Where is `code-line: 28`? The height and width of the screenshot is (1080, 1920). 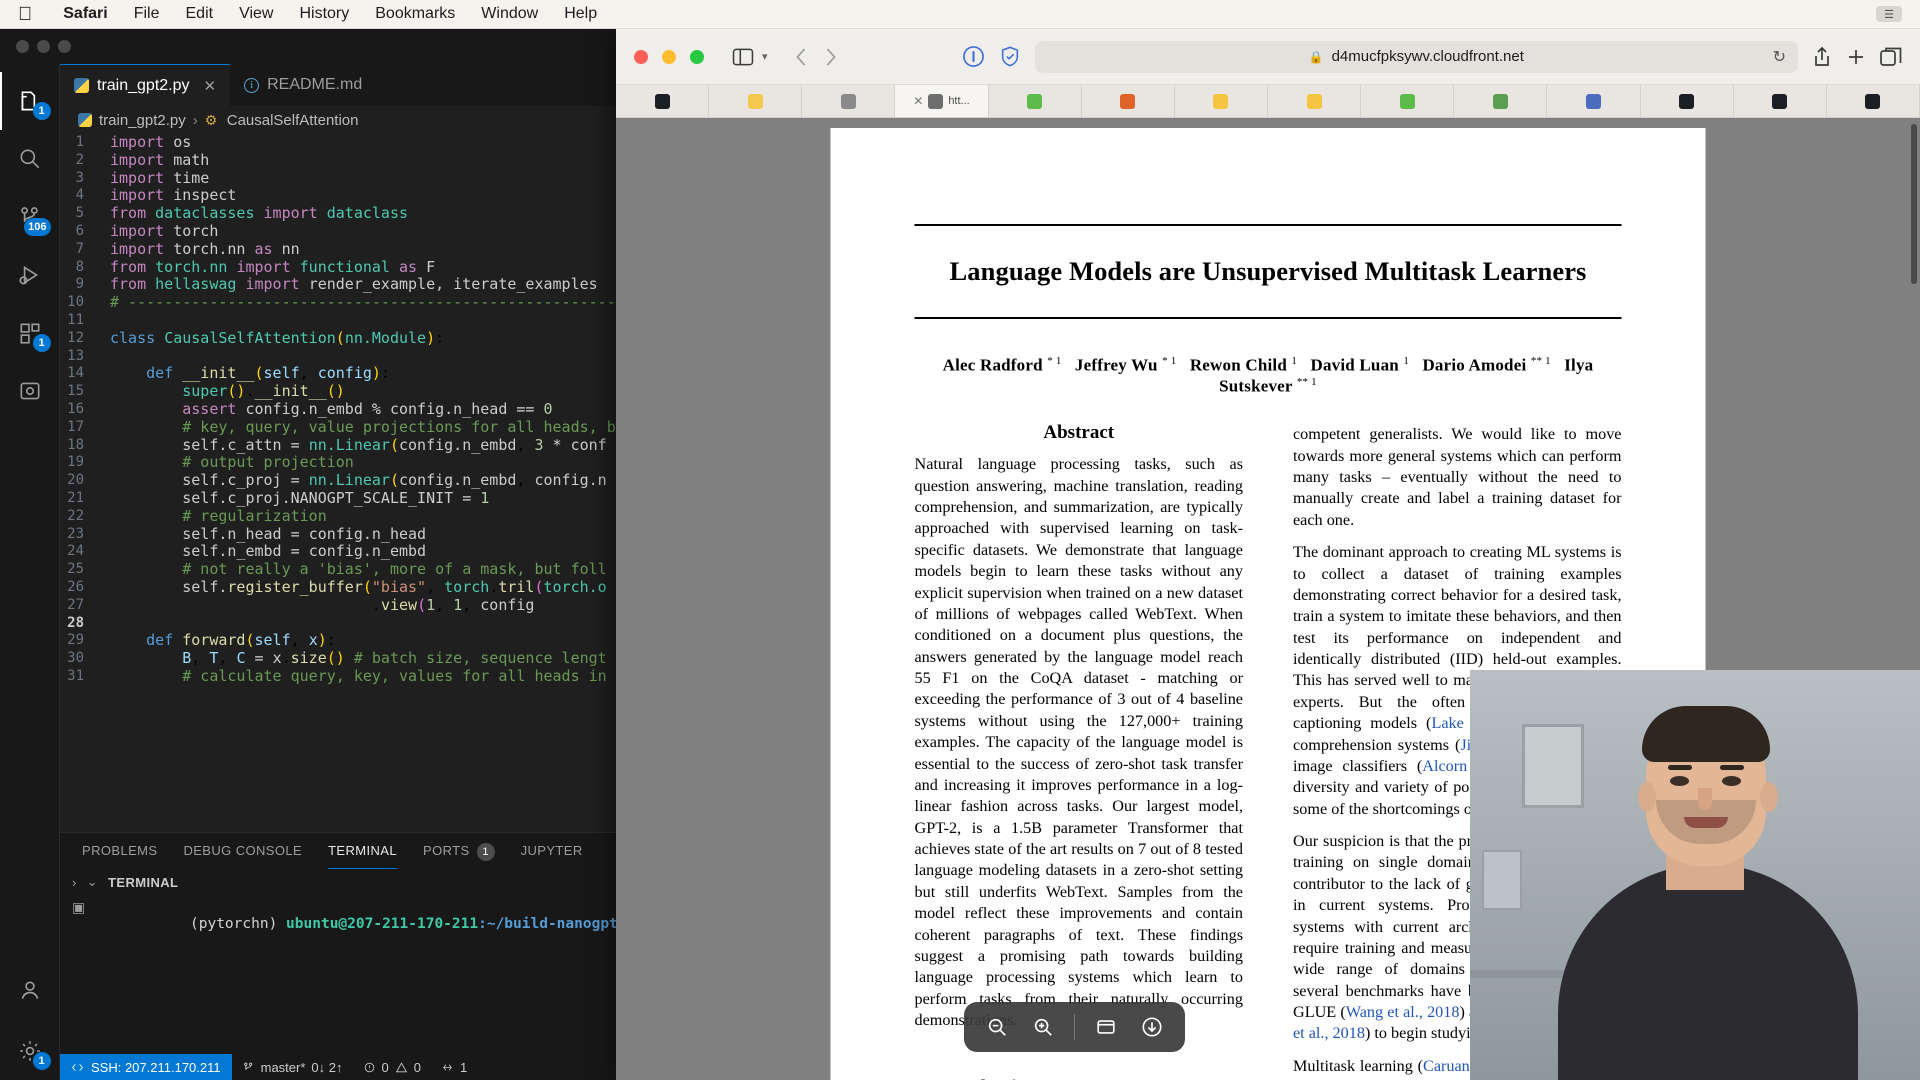
code-line: 28 is located at coordinates (338, 624).